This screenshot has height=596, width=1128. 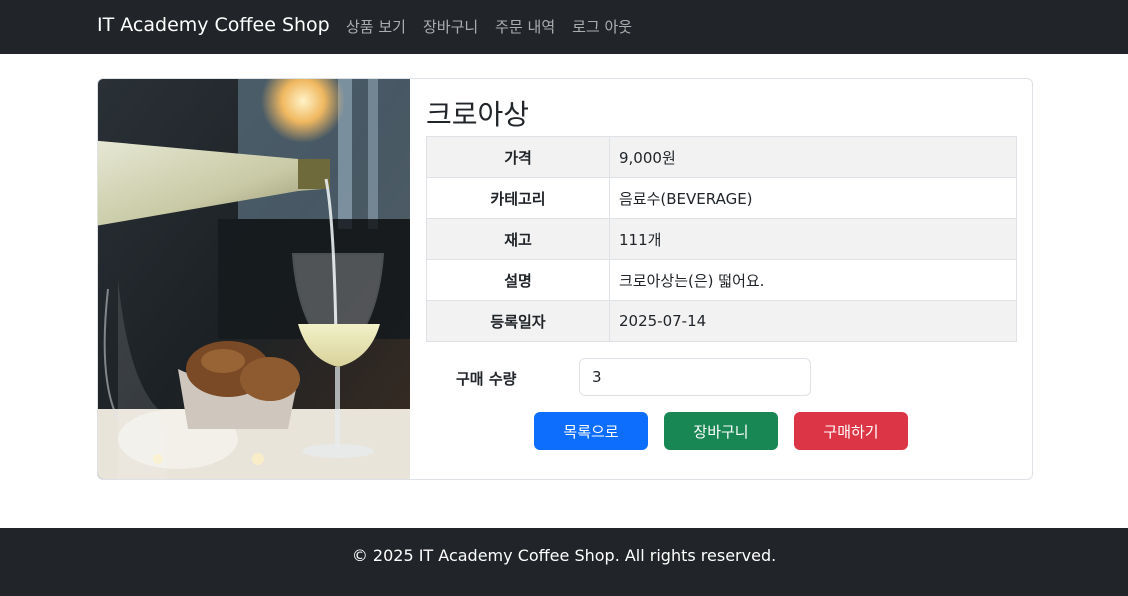 I want to click on nav-link-orders: 주문 내역, so click(x=525, y=26).